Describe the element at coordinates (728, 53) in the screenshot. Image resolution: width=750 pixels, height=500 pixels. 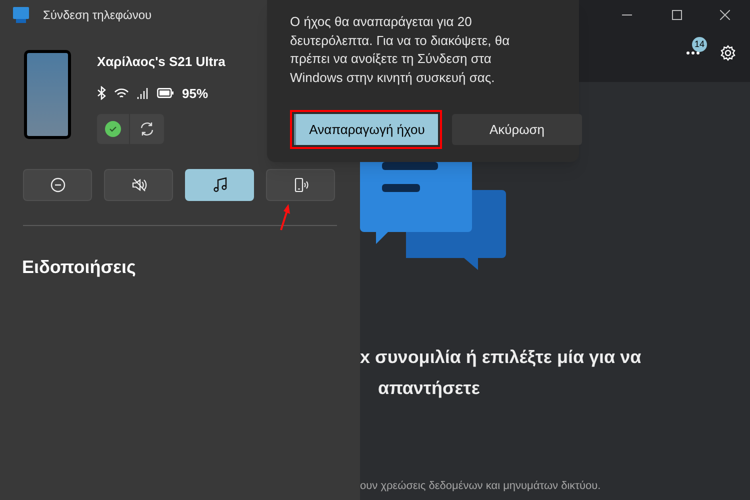
I see `settings-icon` at that location.